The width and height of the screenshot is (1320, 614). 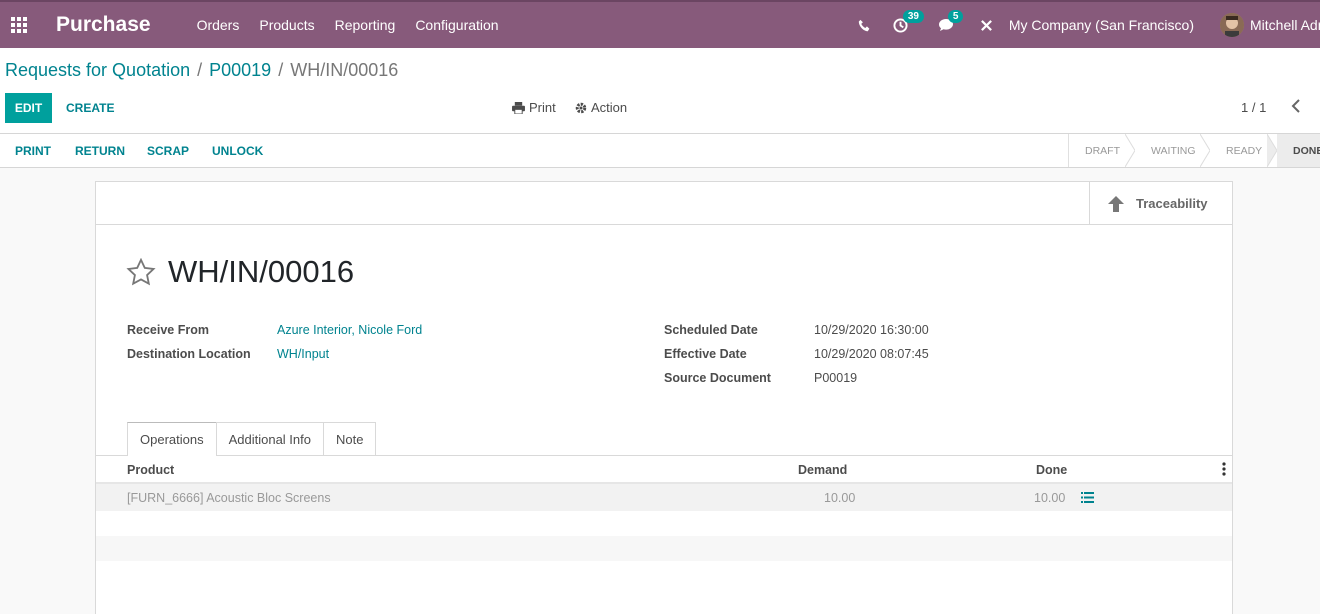 What do you see at coordinates (871, 354) in the screenshot?
I see `effective-date-value: 10/29/2020 08:07:45` at bounding box center [871, 354].